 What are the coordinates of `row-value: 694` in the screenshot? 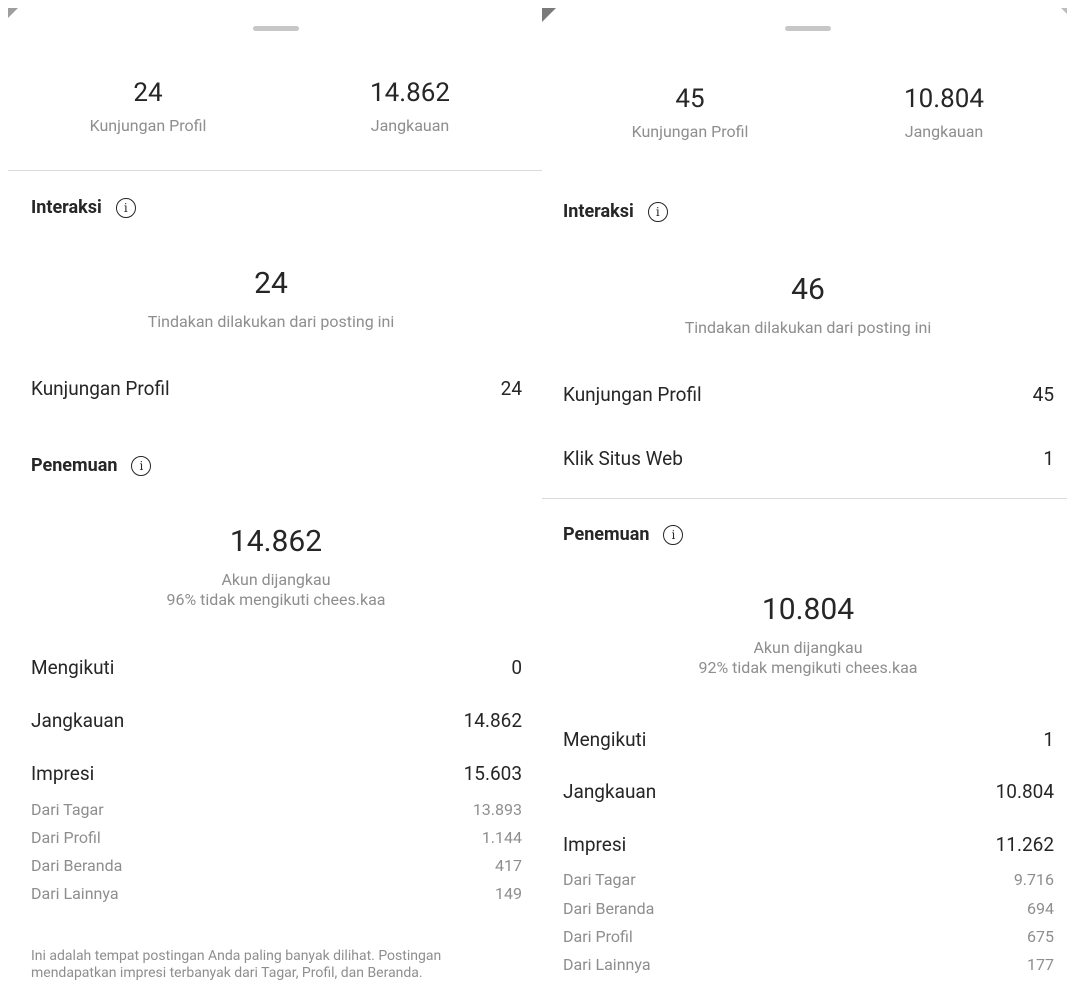 It's located at (1040, 908).